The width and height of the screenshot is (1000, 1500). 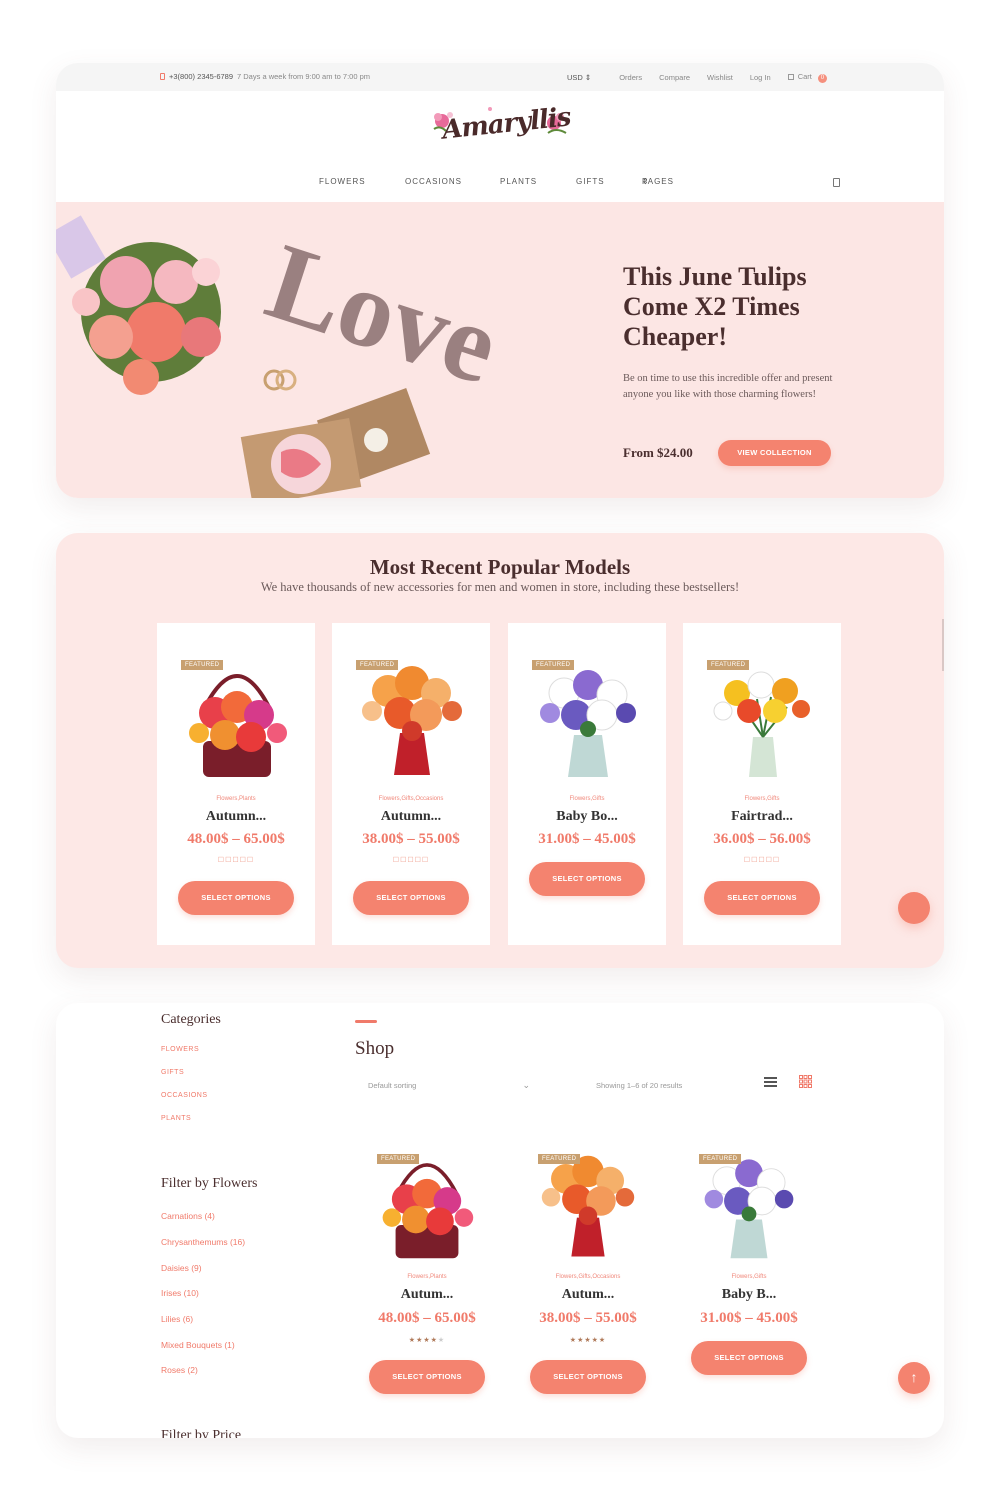 I want to click on filter-price-title: Filter by Price, so click(x=201, y=1433).